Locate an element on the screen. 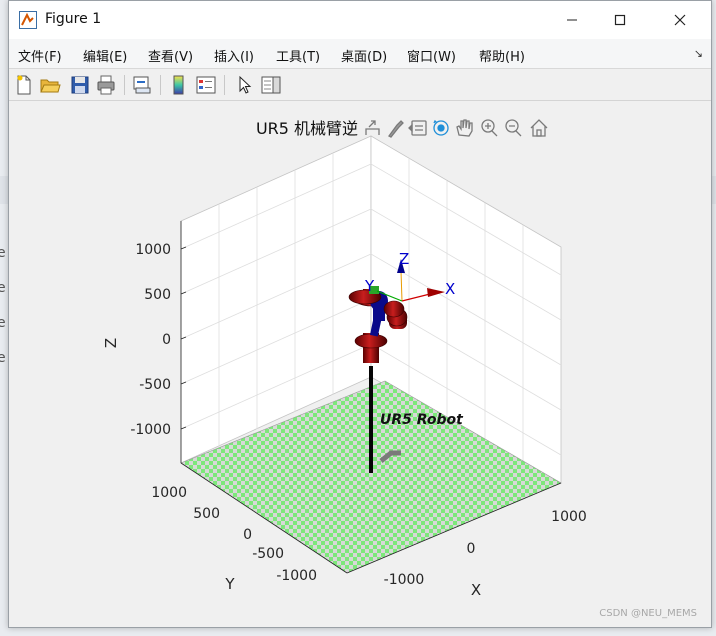 The image size is (716, 636). link-plot-icon is located at coordinates (142, 85).